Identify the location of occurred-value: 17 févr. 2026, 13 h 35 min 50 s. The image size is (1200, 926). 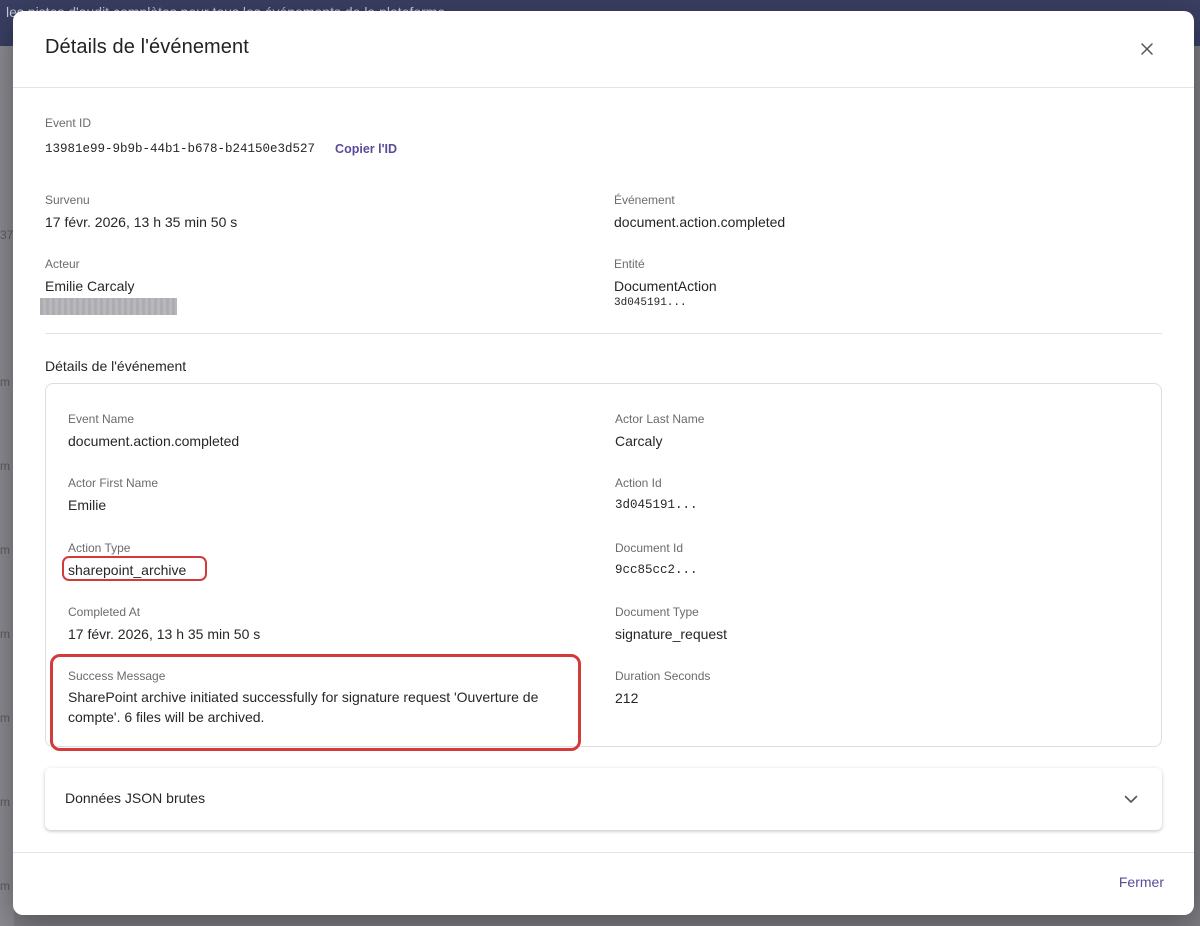
(141, 222).